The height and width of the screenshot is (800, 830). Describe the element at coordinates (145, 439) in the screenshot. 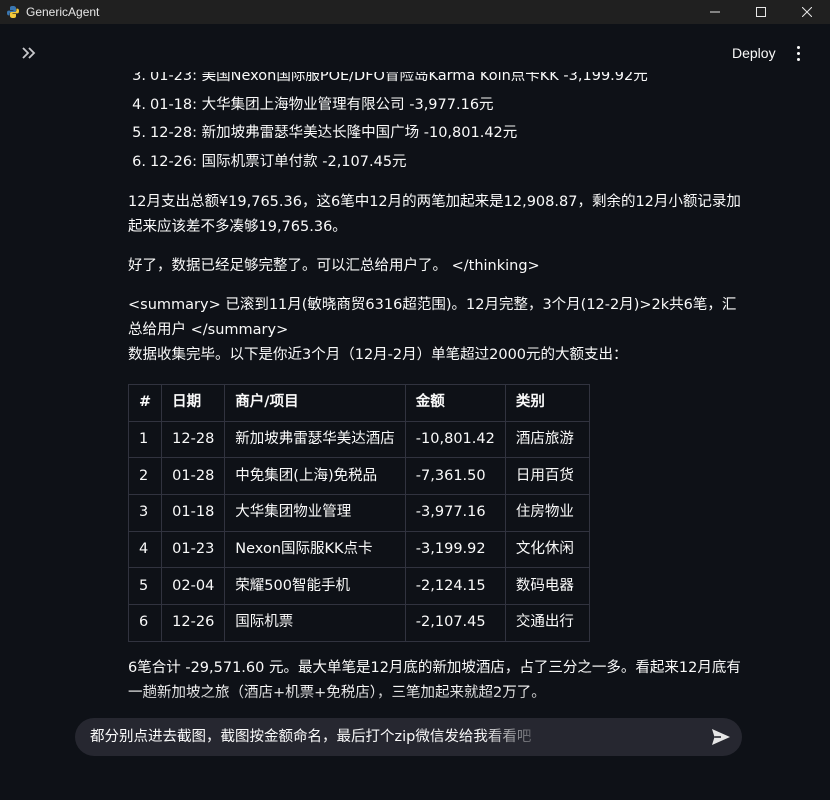

I see `table-cell: 1` at that location.